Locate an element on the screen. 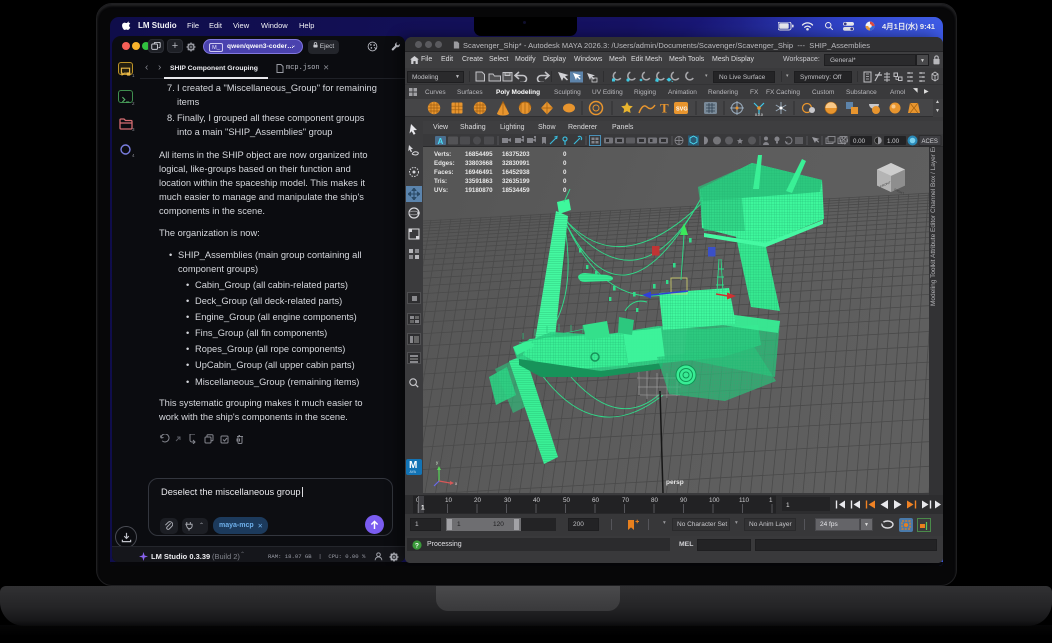 The height and width of the screenshot is (643, 1052). svg-text: ACES is located at coordinates (930, 142).